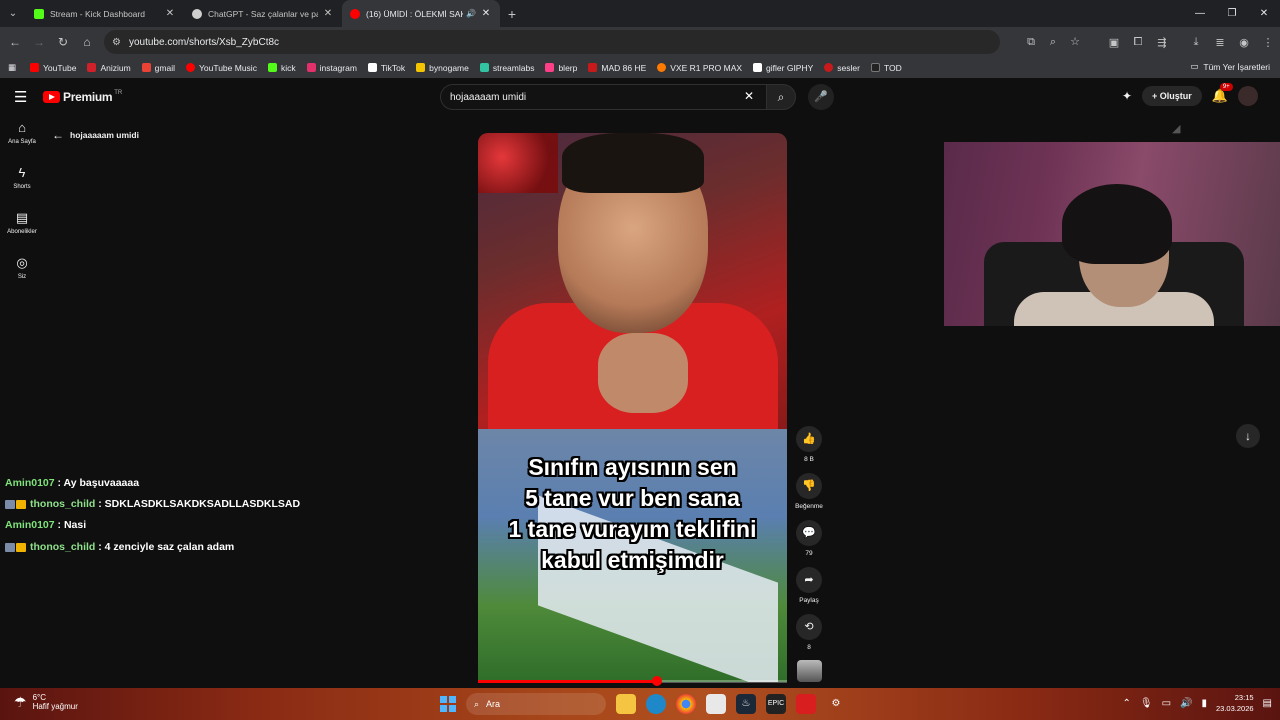  Describe the element at coordinates (1075, 42) in the screenshot. I see `bookmark-star-icon: ☆` at that location.